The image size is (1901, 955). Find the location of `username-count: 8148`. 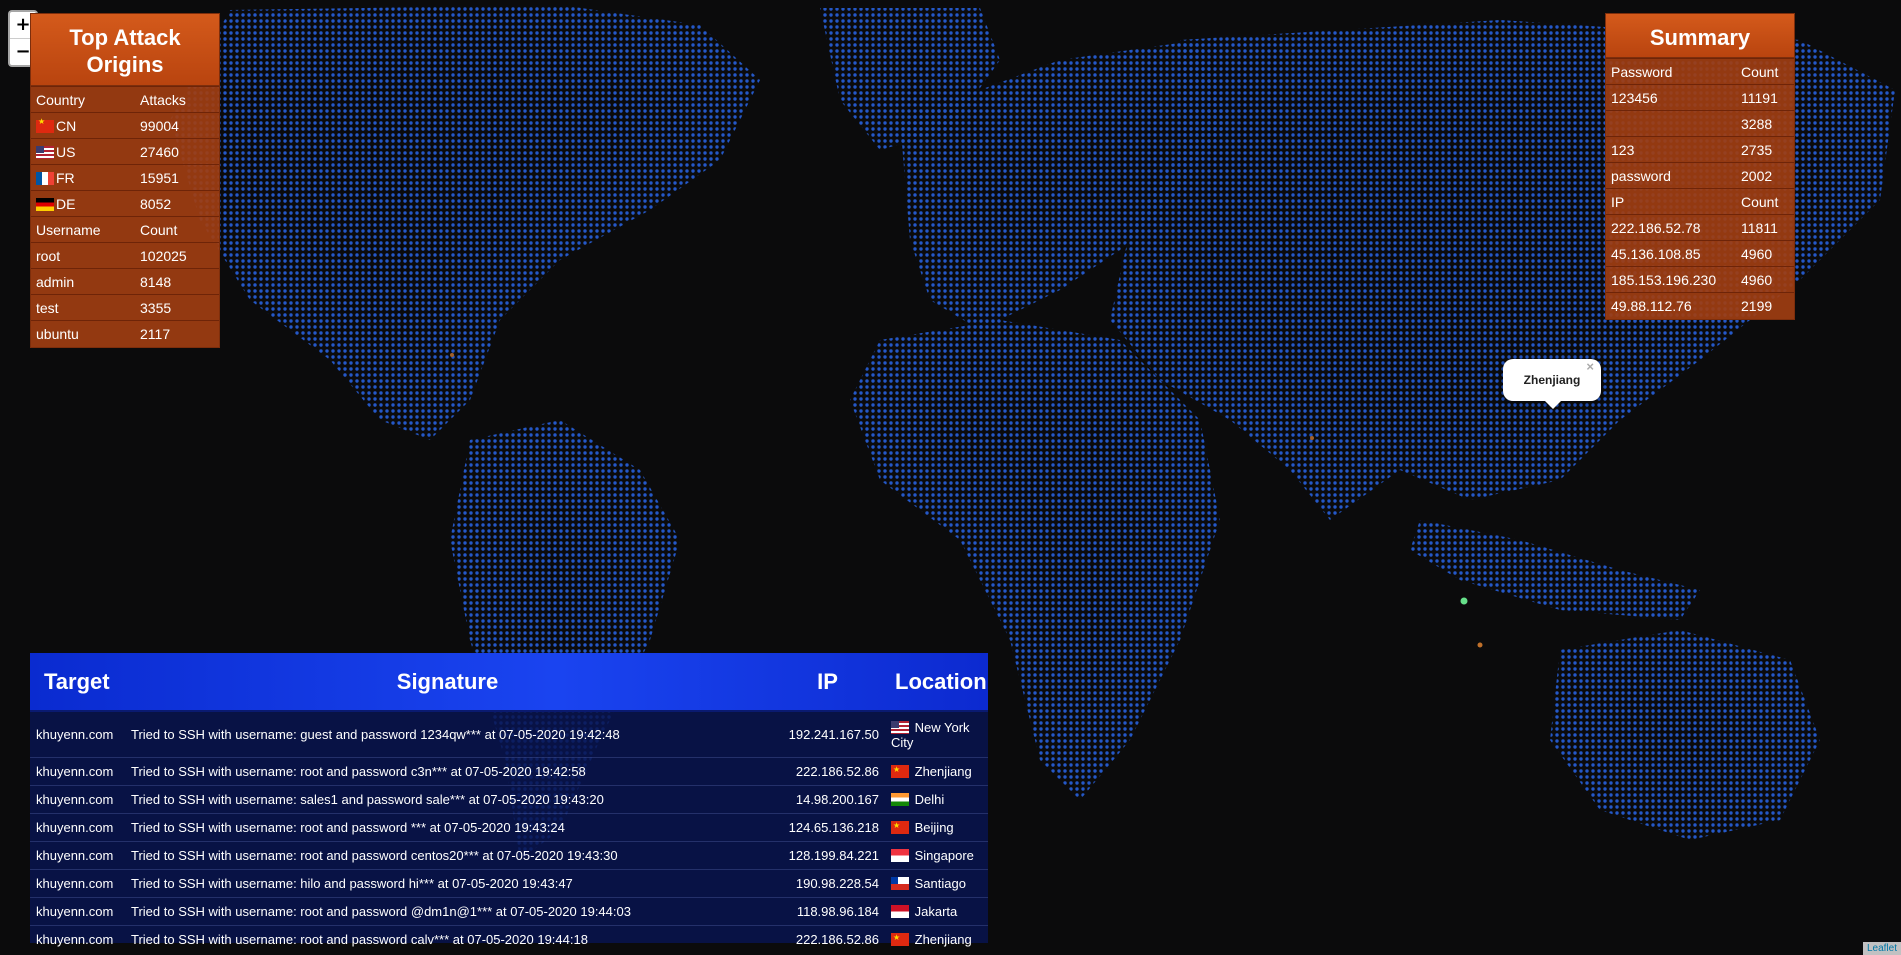

username-count: 8148 is located at coordinates (177, 281).